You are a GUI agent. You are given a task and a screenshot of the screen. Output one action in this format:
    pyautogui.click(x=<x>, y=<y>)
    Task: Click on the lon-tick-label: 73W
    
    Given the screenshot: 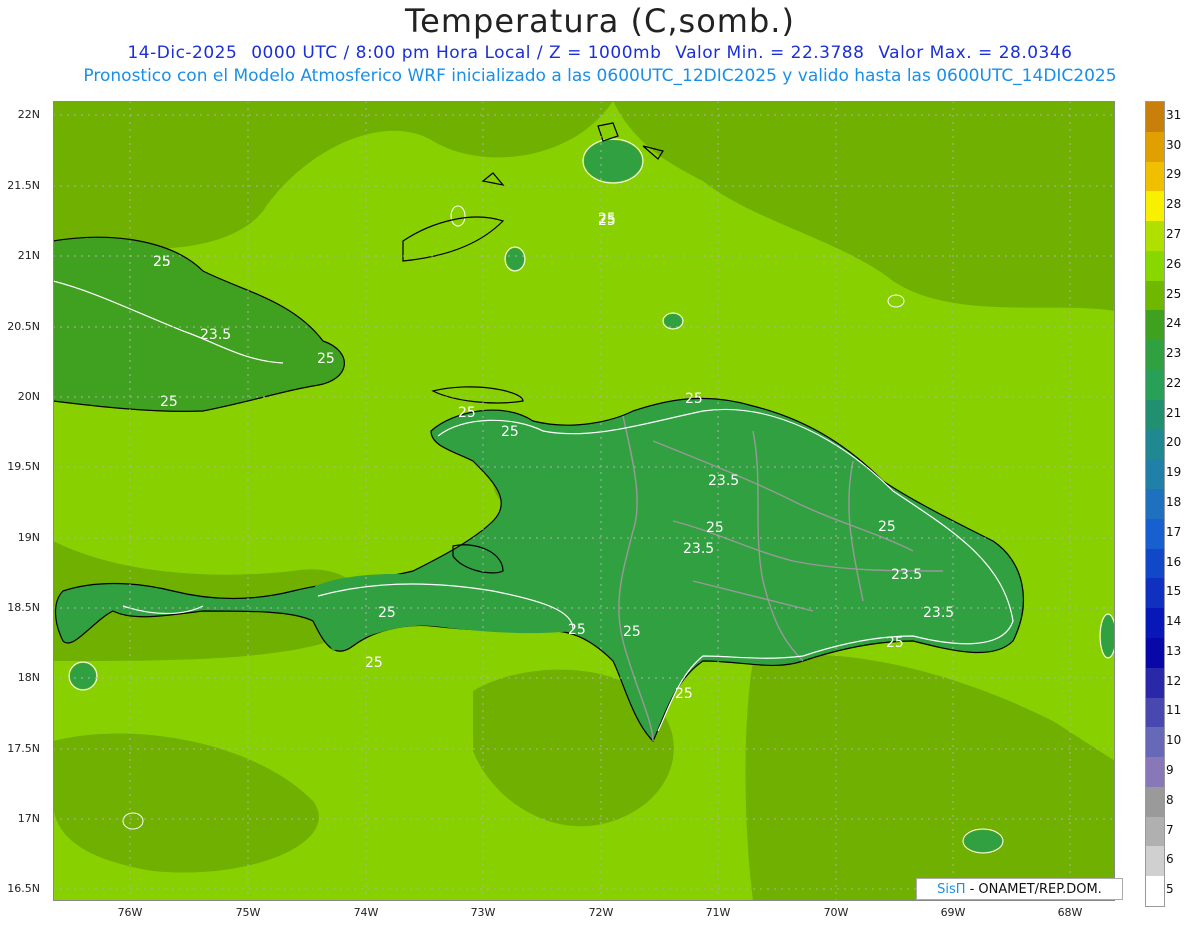 What is the action you would take?
    pyautogui.click(x=483, y=912)
    